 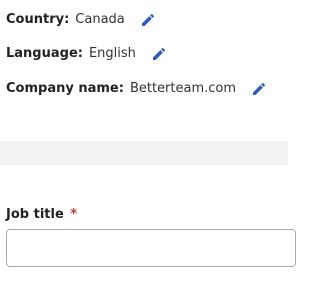 I want to click on country-row: Country: Canada, so click(x=82, y=20).